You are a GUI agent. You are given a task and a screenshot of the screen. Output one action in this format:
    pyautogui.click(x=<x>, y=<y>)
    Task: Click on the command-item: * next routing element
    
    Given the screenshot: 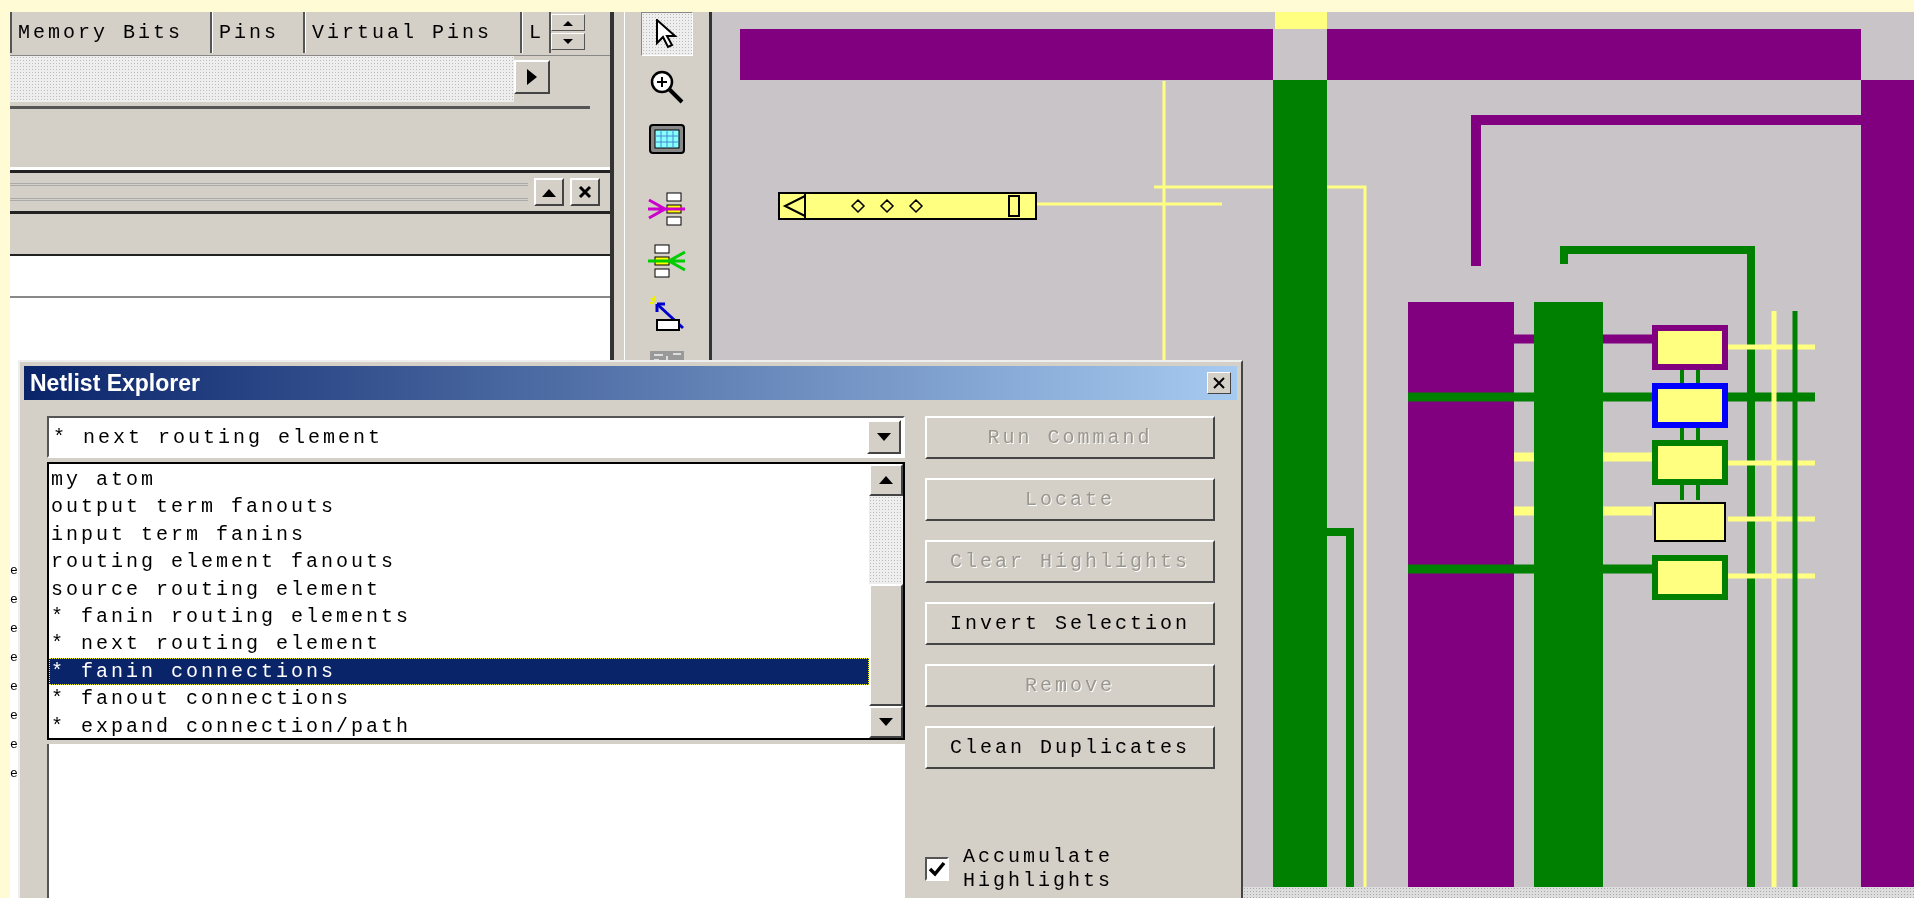 What is the action you would take?
    pyautogui.click(x=459, y=644)
    